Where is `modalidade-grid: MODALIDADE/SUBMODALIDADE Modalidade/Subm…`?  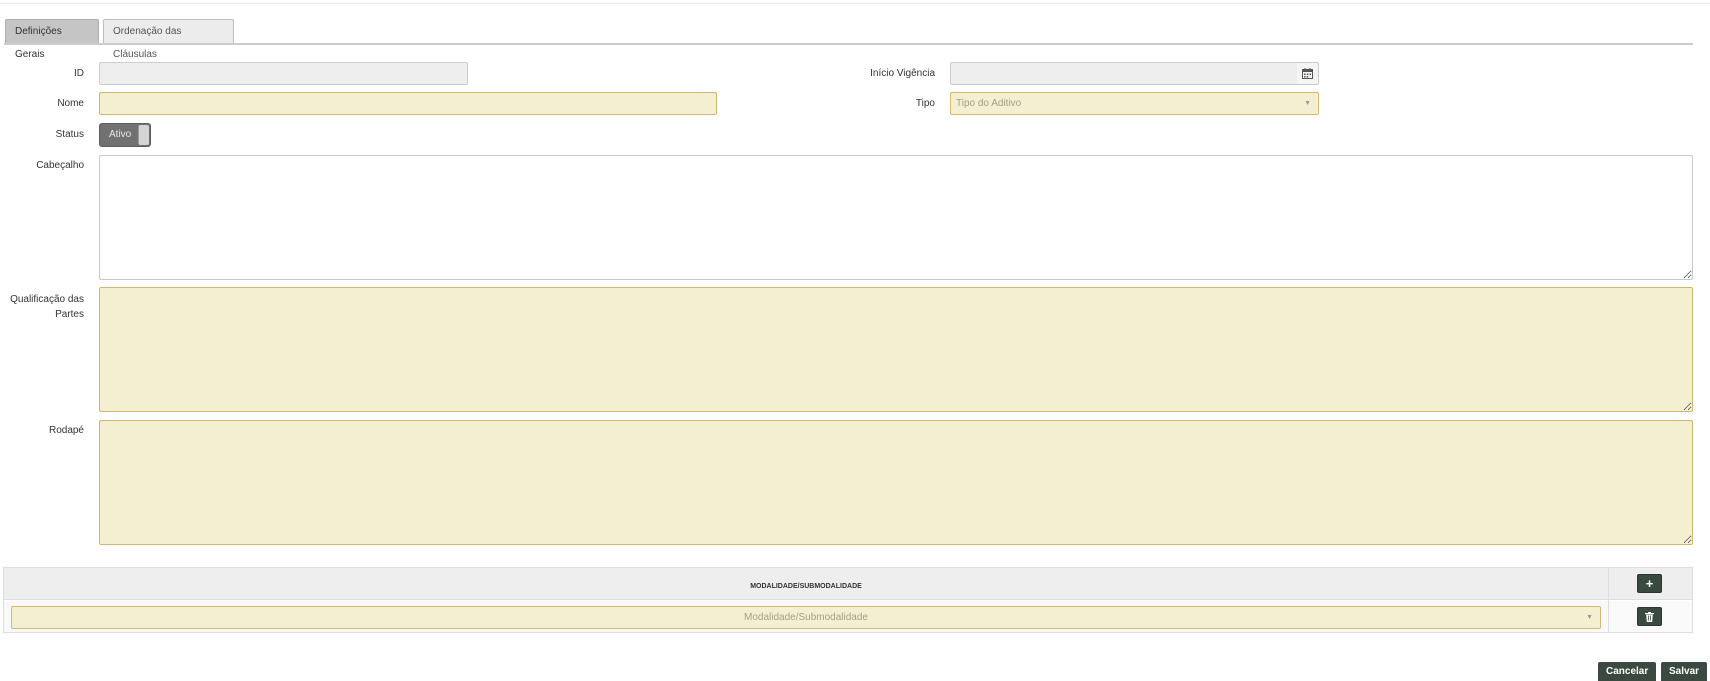 modalidade-grid: MODALIDADE/SUBMODALIDADE Modalidade/Subm… is located at coordinates (848, 600).